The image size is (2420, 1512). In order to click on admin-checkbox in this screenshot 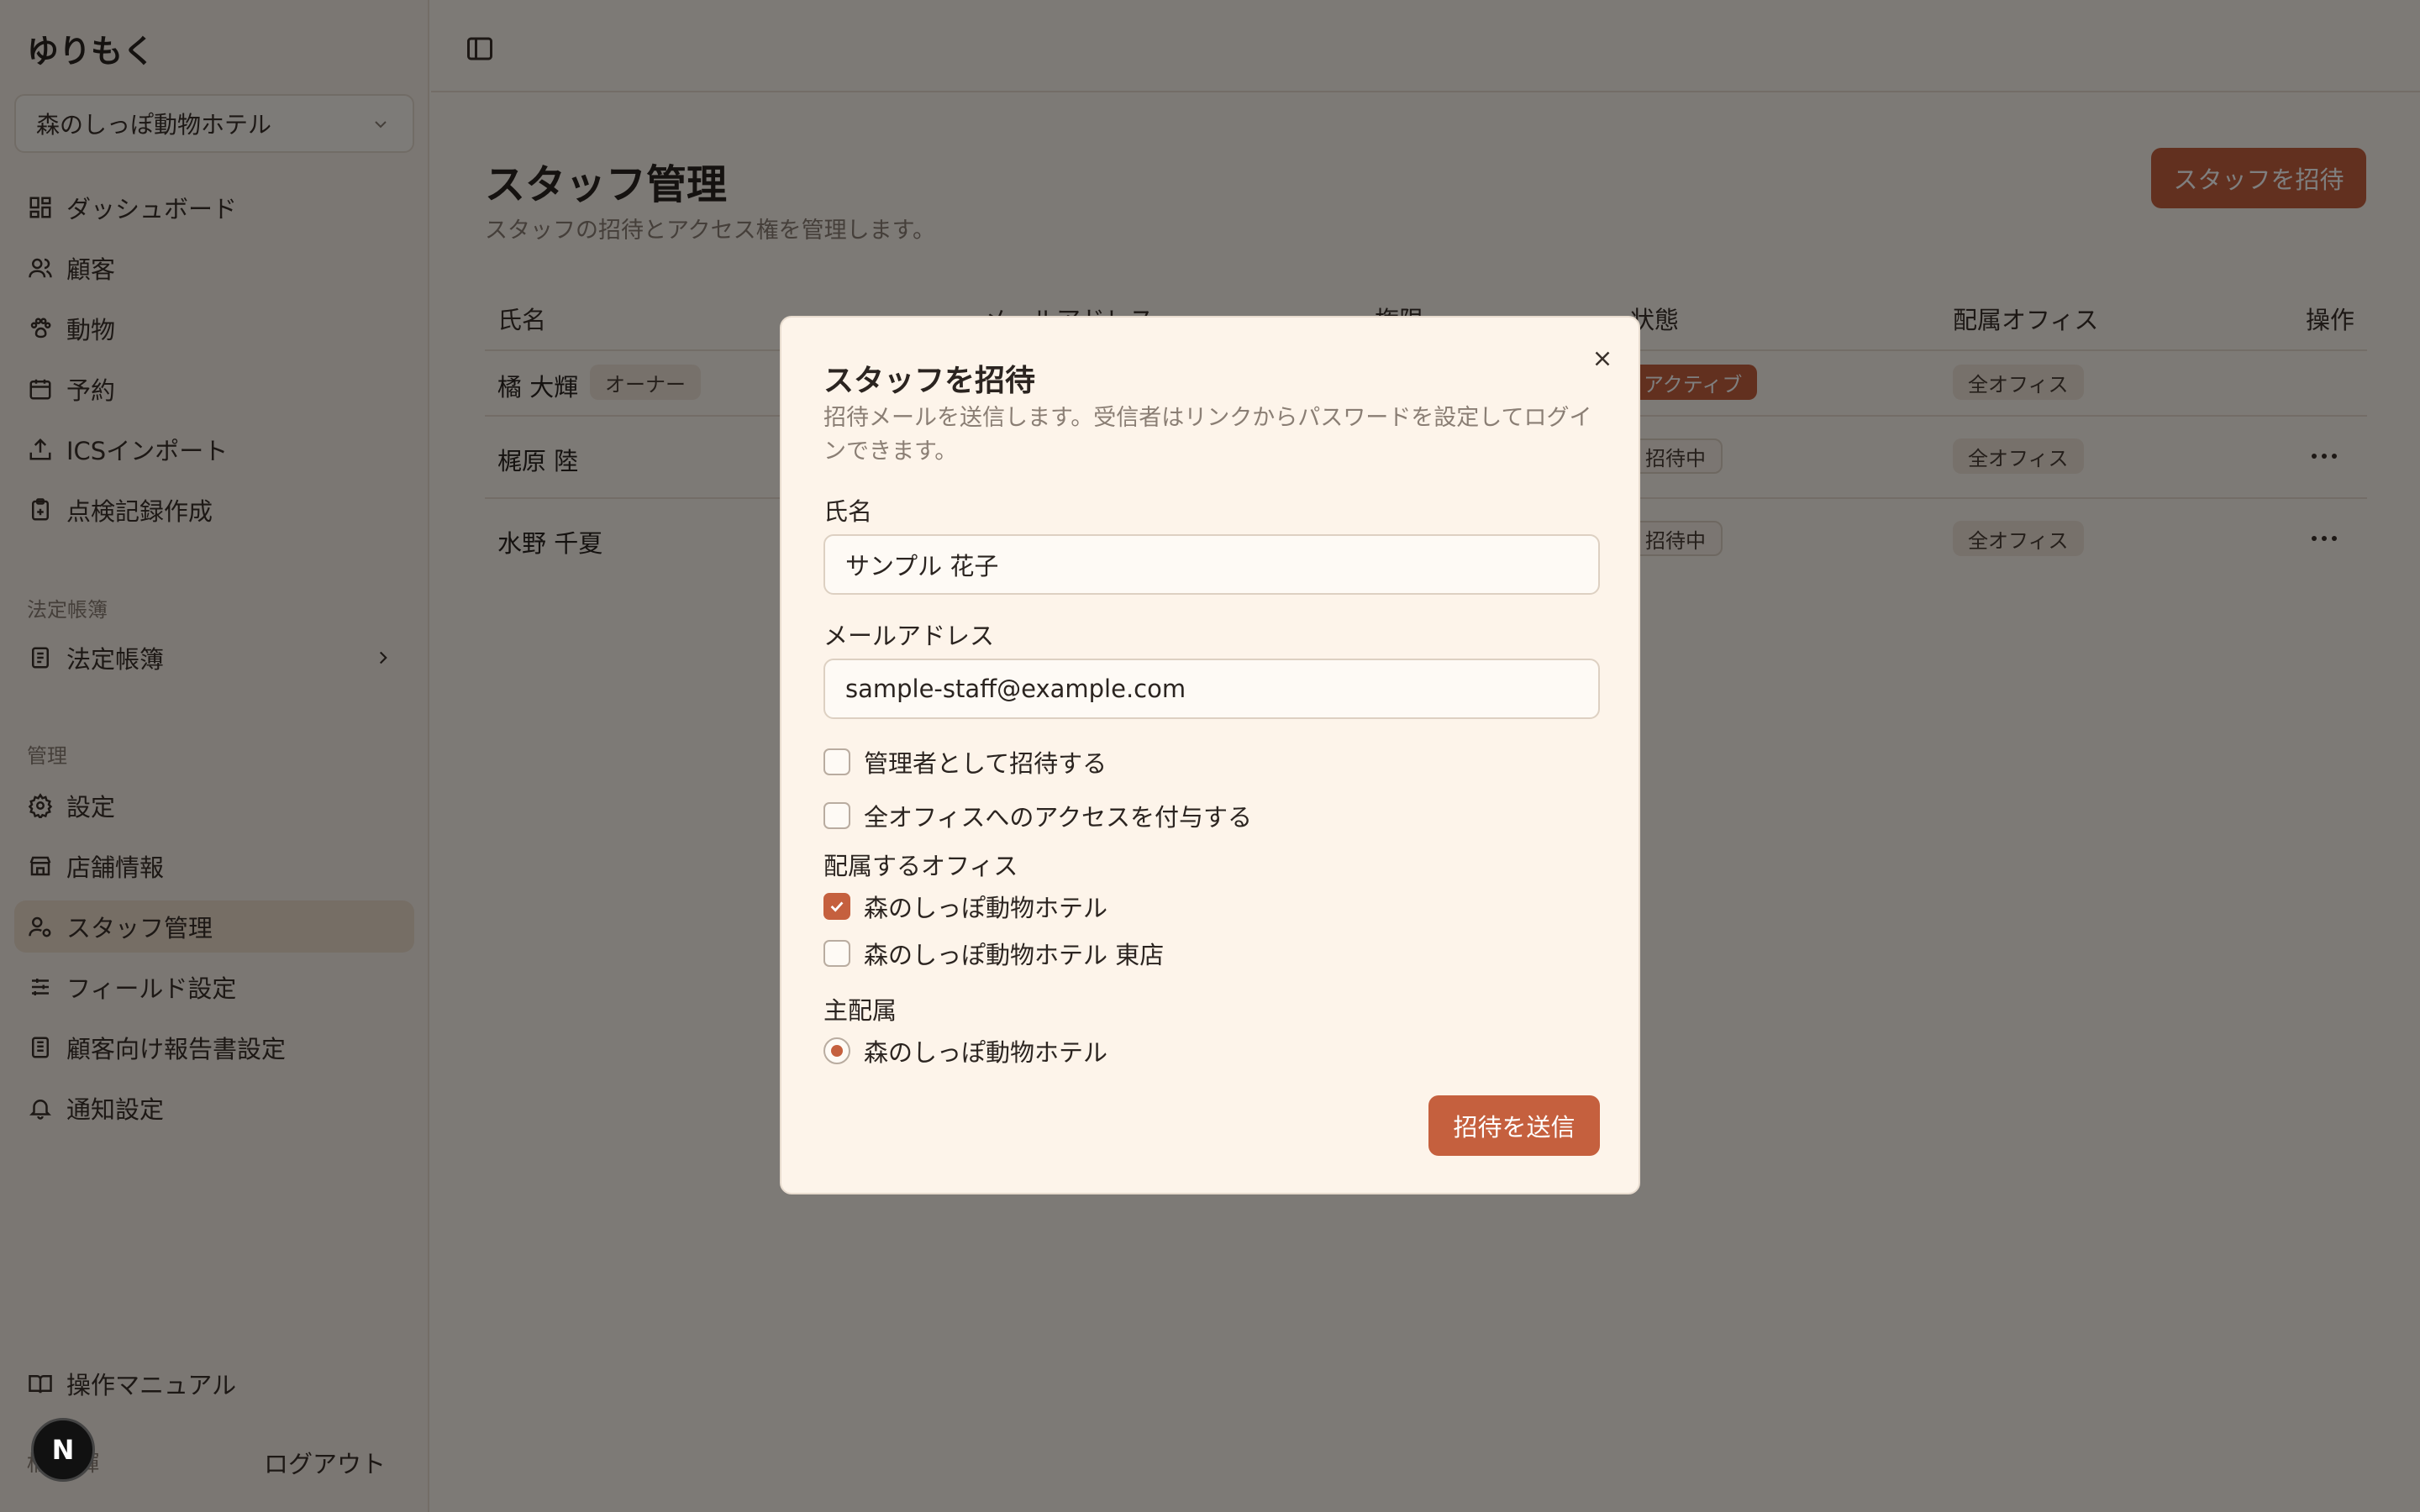, I will do `click(837, 761)`.